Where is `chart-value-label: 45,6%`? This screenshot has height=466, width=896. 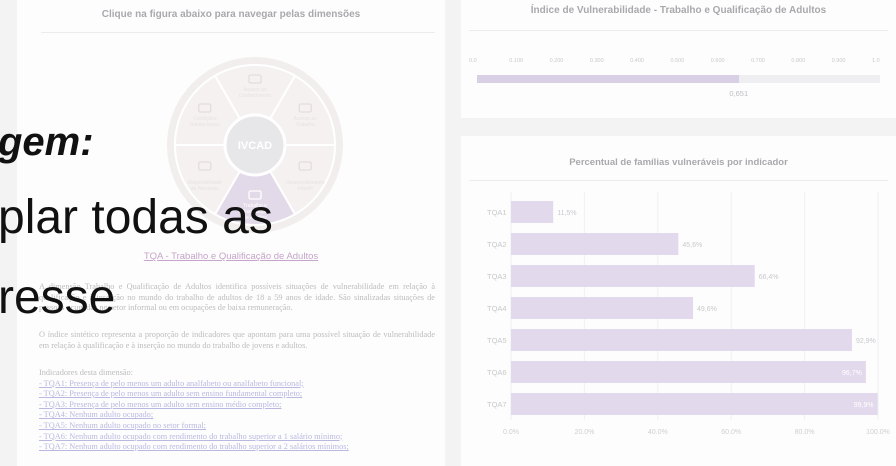
chart-value-label: 45,6% is located at coordinates (692, 245).